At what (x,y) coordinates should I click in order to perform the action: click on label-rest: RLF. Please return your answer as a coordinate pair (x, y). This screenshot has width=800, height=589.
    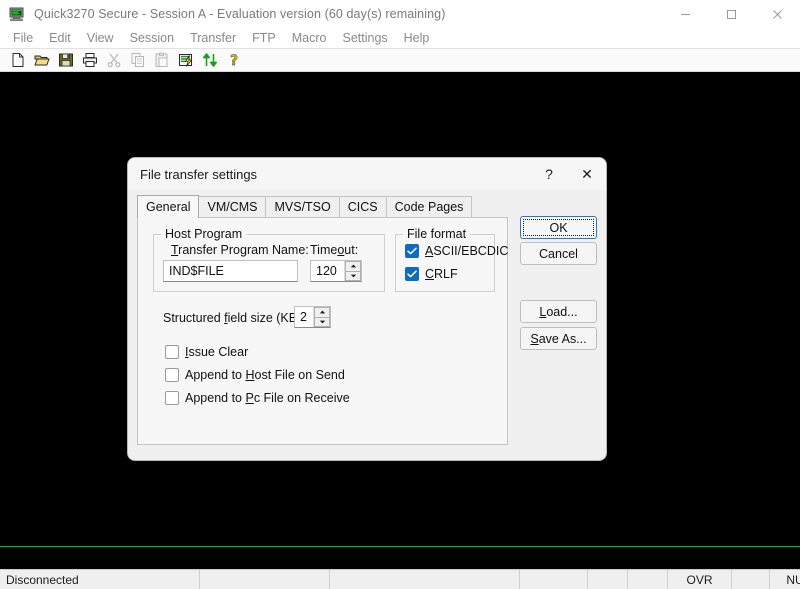
    Looking at the image, I should click on (446, 274).